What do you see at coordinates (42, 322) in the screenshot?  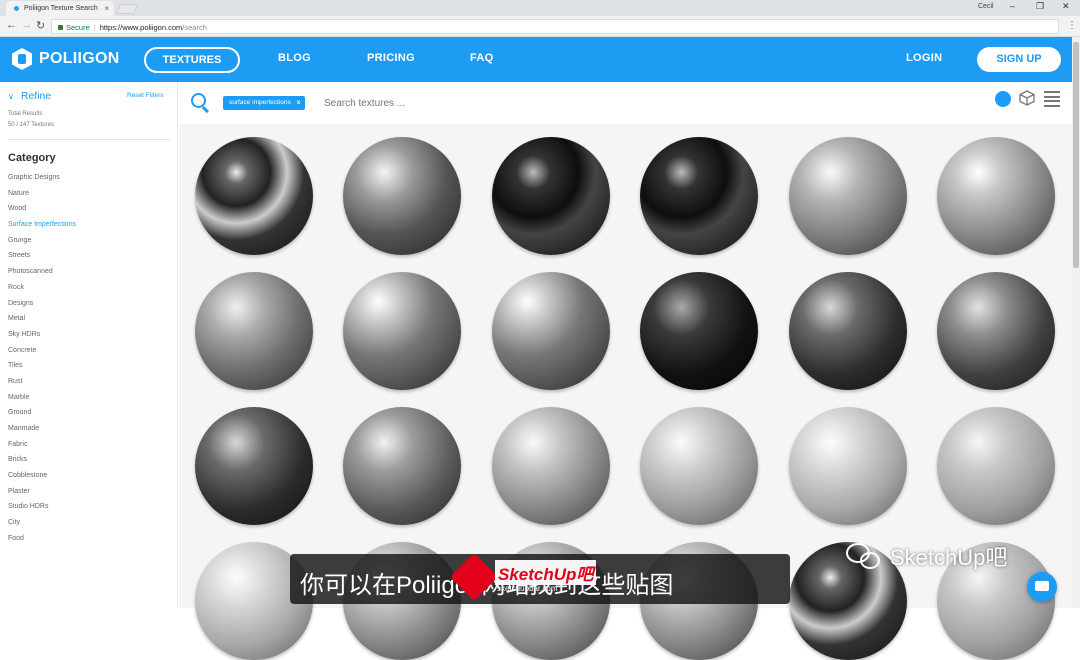 I see `category-item: Metal` at bounding box center [42, 322].